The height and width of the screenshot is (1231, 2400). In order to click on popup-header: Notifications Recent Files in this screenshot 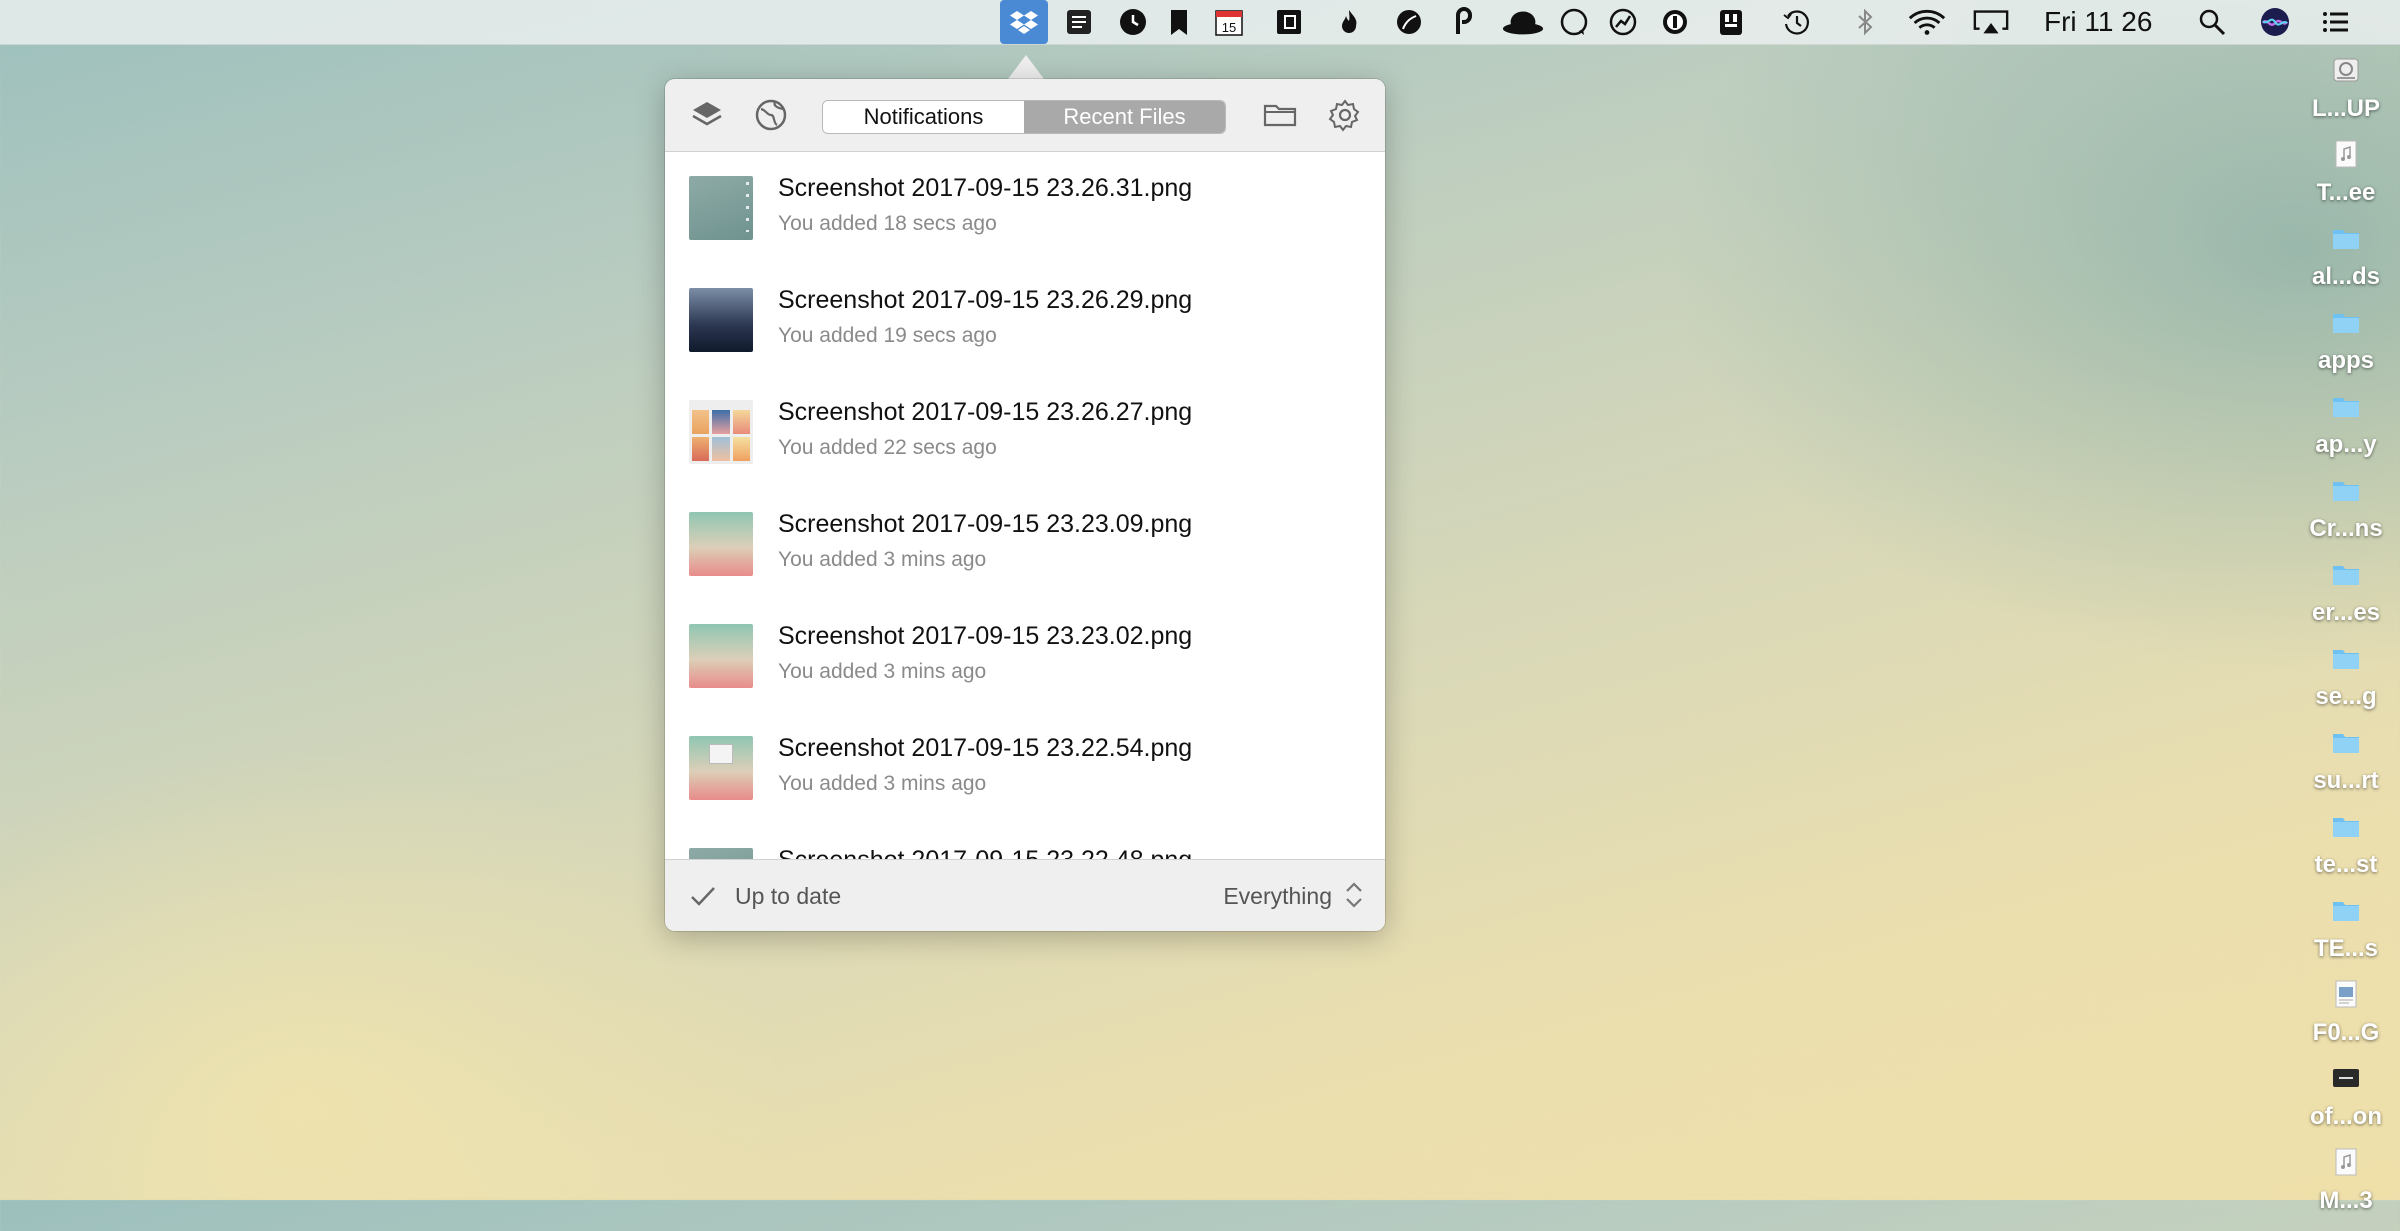, I will do `click(1025, 115)`.